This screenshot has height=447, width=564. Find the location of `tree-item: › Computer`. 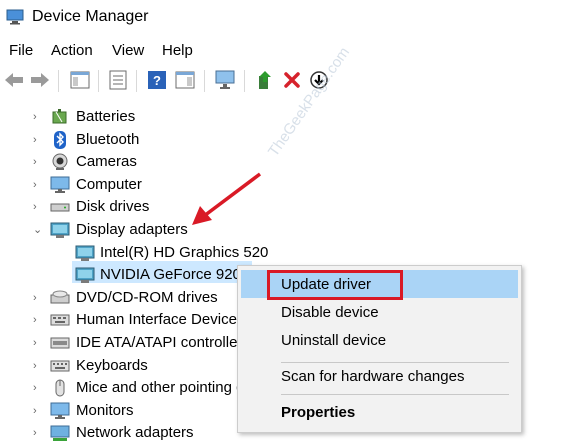

tree-item: › Computer is located at coordinates (282, 185).